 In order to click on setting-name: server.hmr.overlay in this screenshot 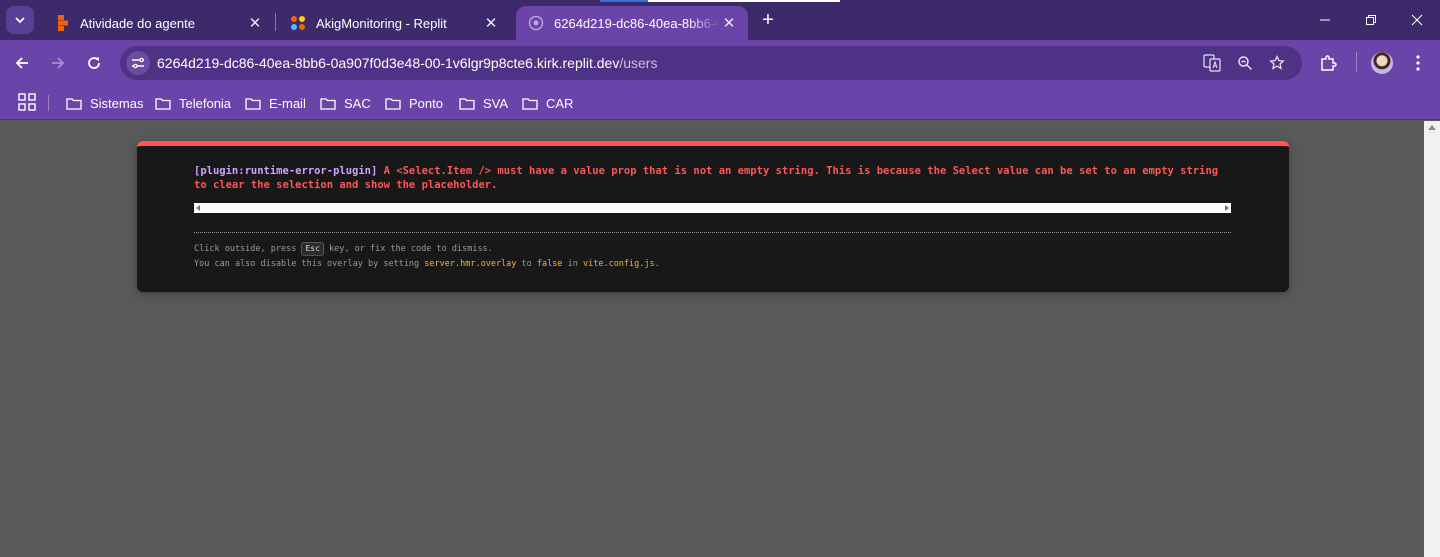, I will do `click(470, 264)`.